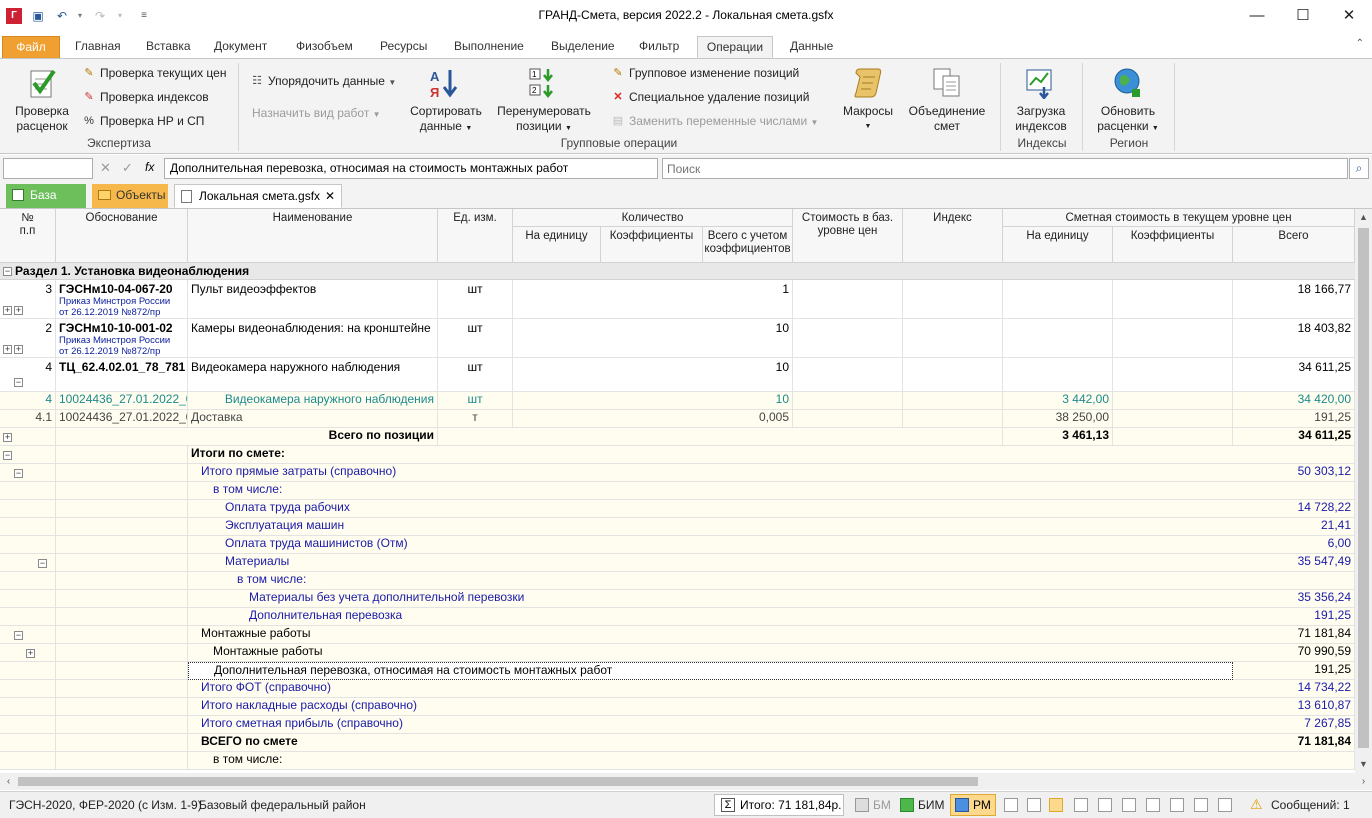 Image resolution: width=1372 pixels, height=818 pixels. I want to click on cell-reference-input, so click(48, 168).